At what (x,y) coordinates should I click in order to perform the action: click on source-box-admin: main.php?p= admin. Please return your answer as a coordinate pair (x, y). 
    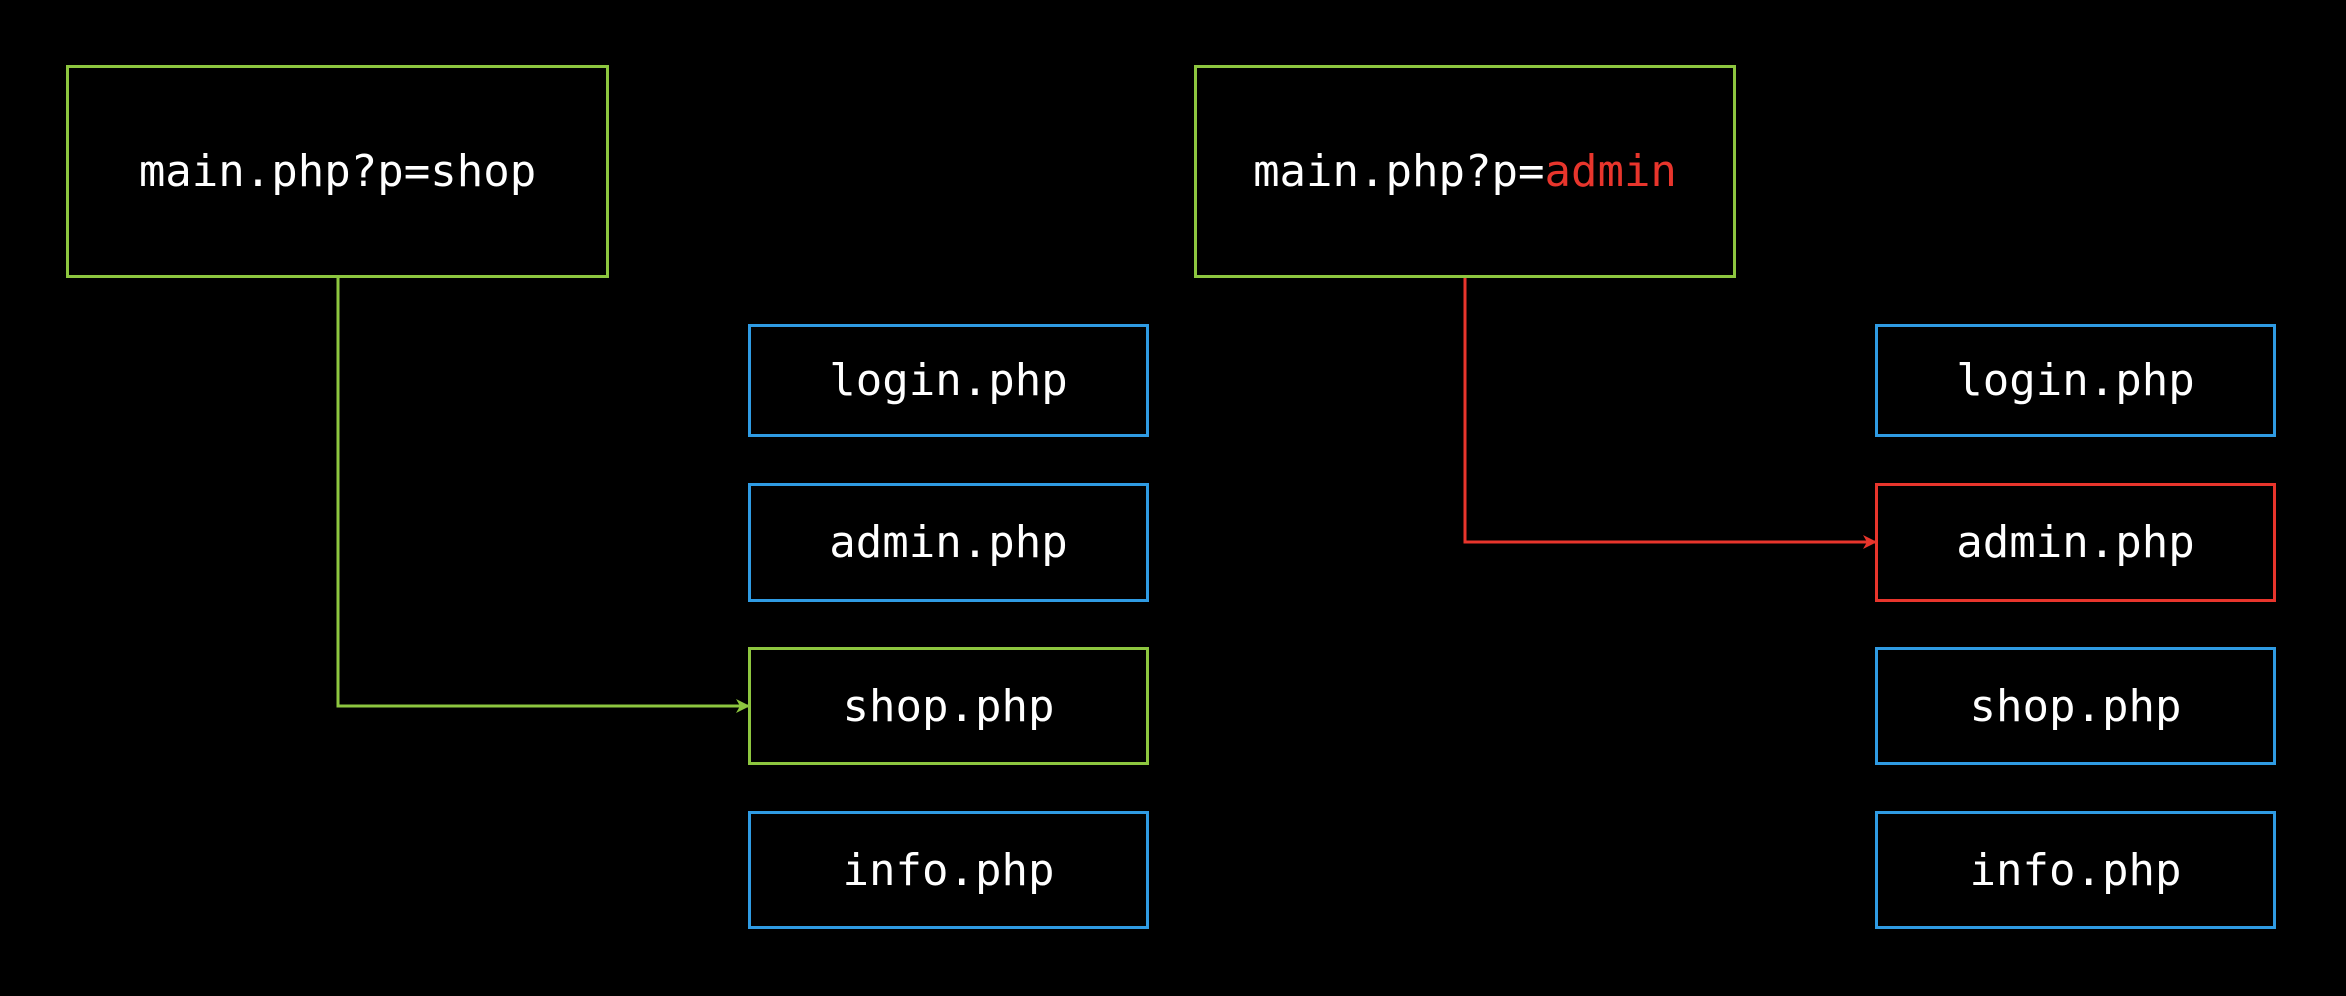
    Looking at the image, I should click on (1465, 171).